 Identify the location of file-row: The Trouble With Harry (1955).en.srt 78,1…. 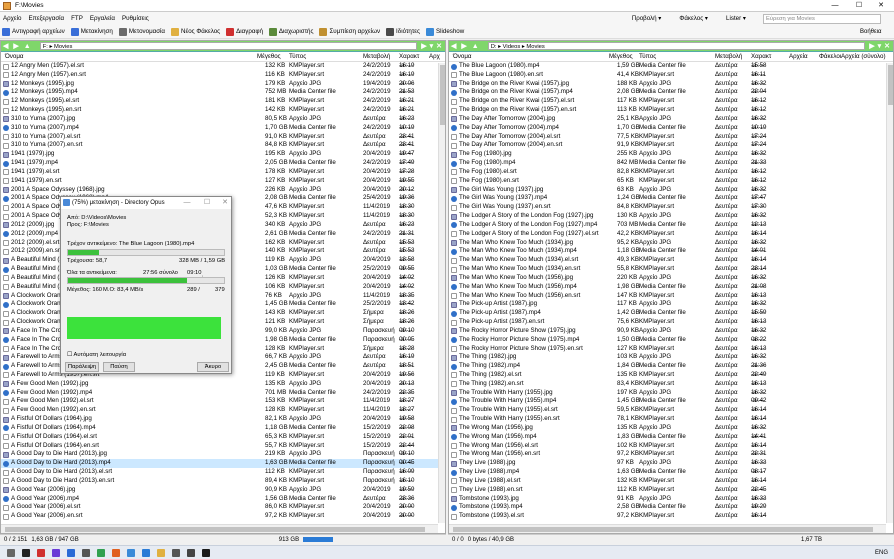
(671, 419).